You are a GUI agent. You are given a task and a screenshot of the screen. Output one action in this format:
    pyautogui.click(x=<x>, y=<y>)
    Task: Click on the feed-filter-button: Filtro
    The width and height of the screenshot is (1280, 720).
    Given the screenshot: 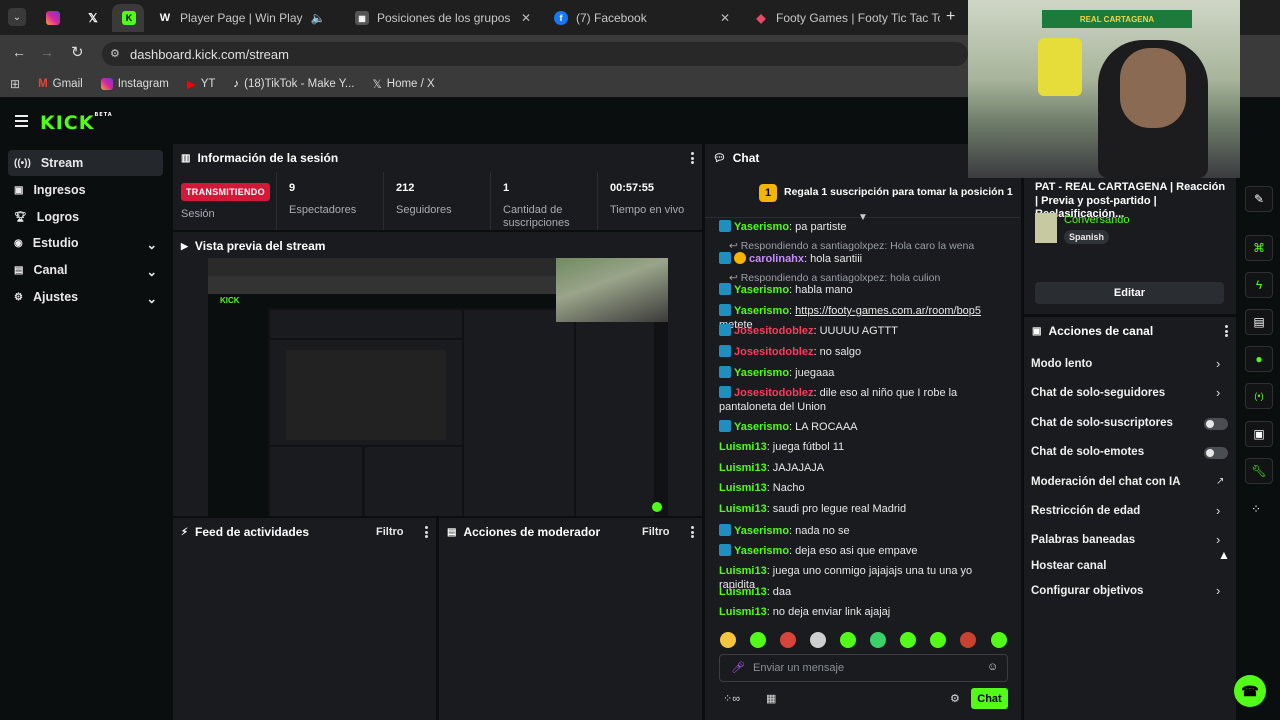 What is the action you would take?
    pyautogui.click(x=390, y=532)
    